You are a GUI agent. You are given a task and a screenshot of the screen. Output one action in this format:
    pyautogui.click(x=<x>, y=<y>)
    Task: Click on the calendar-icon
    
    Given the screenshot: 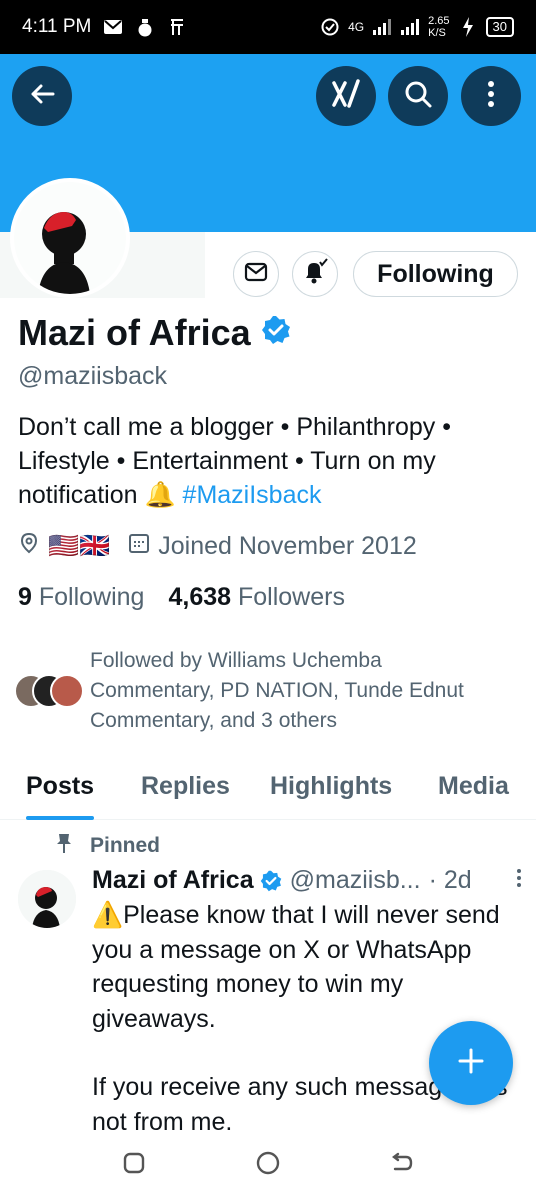 What is the action you would take?
    pyautogui.click(x=139, y=546)
    